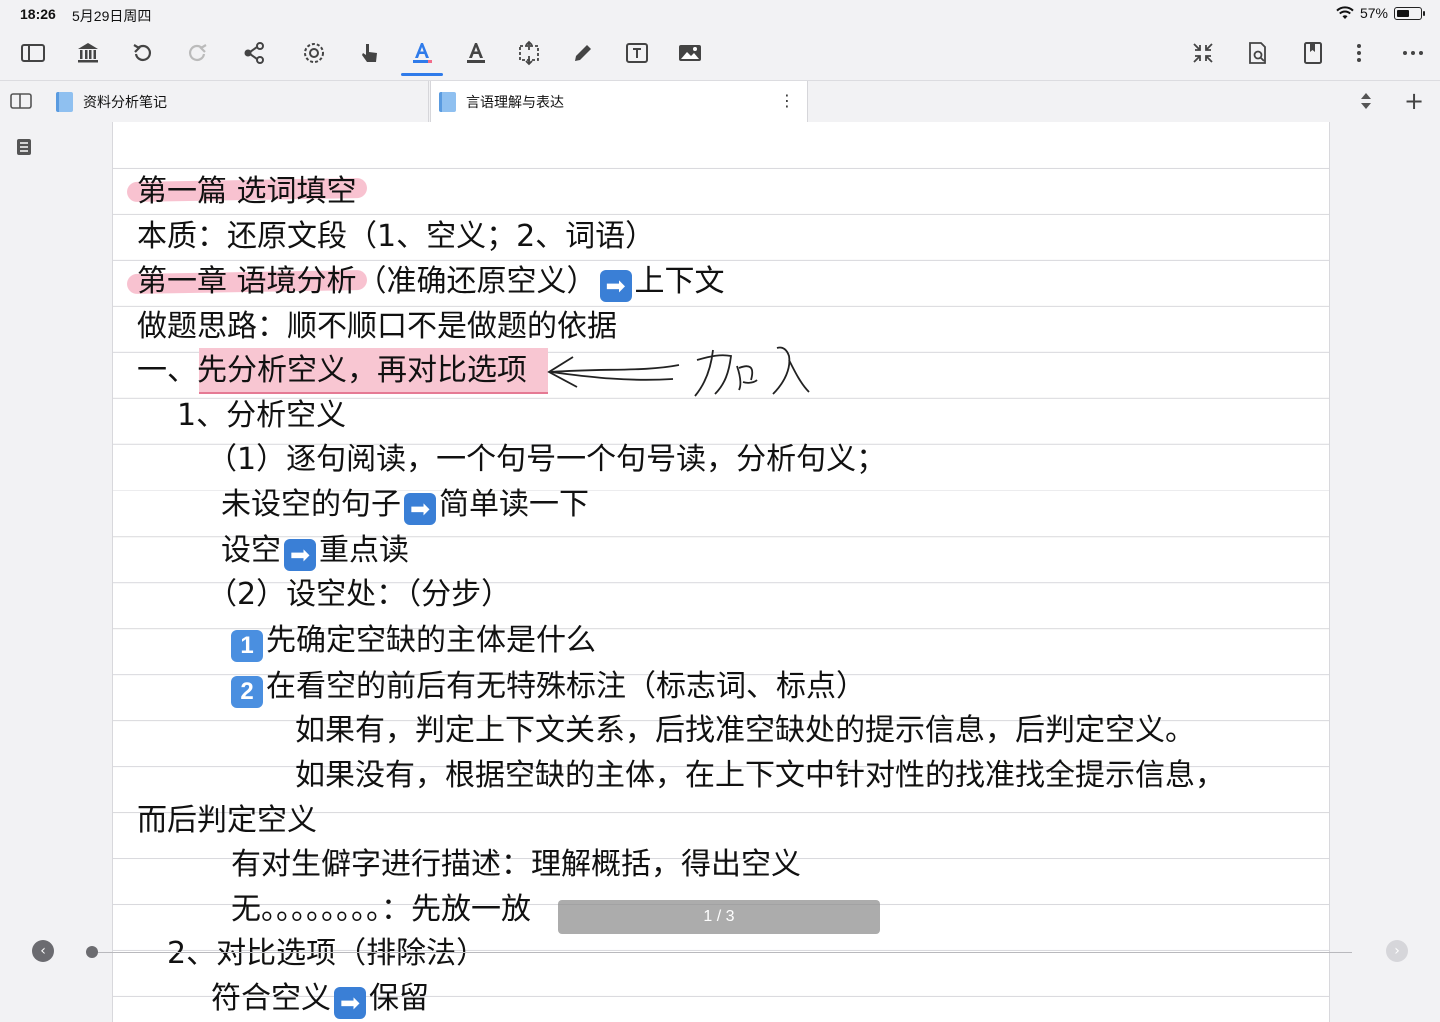  I want to click on note-text: 保留, so click(399, 998).